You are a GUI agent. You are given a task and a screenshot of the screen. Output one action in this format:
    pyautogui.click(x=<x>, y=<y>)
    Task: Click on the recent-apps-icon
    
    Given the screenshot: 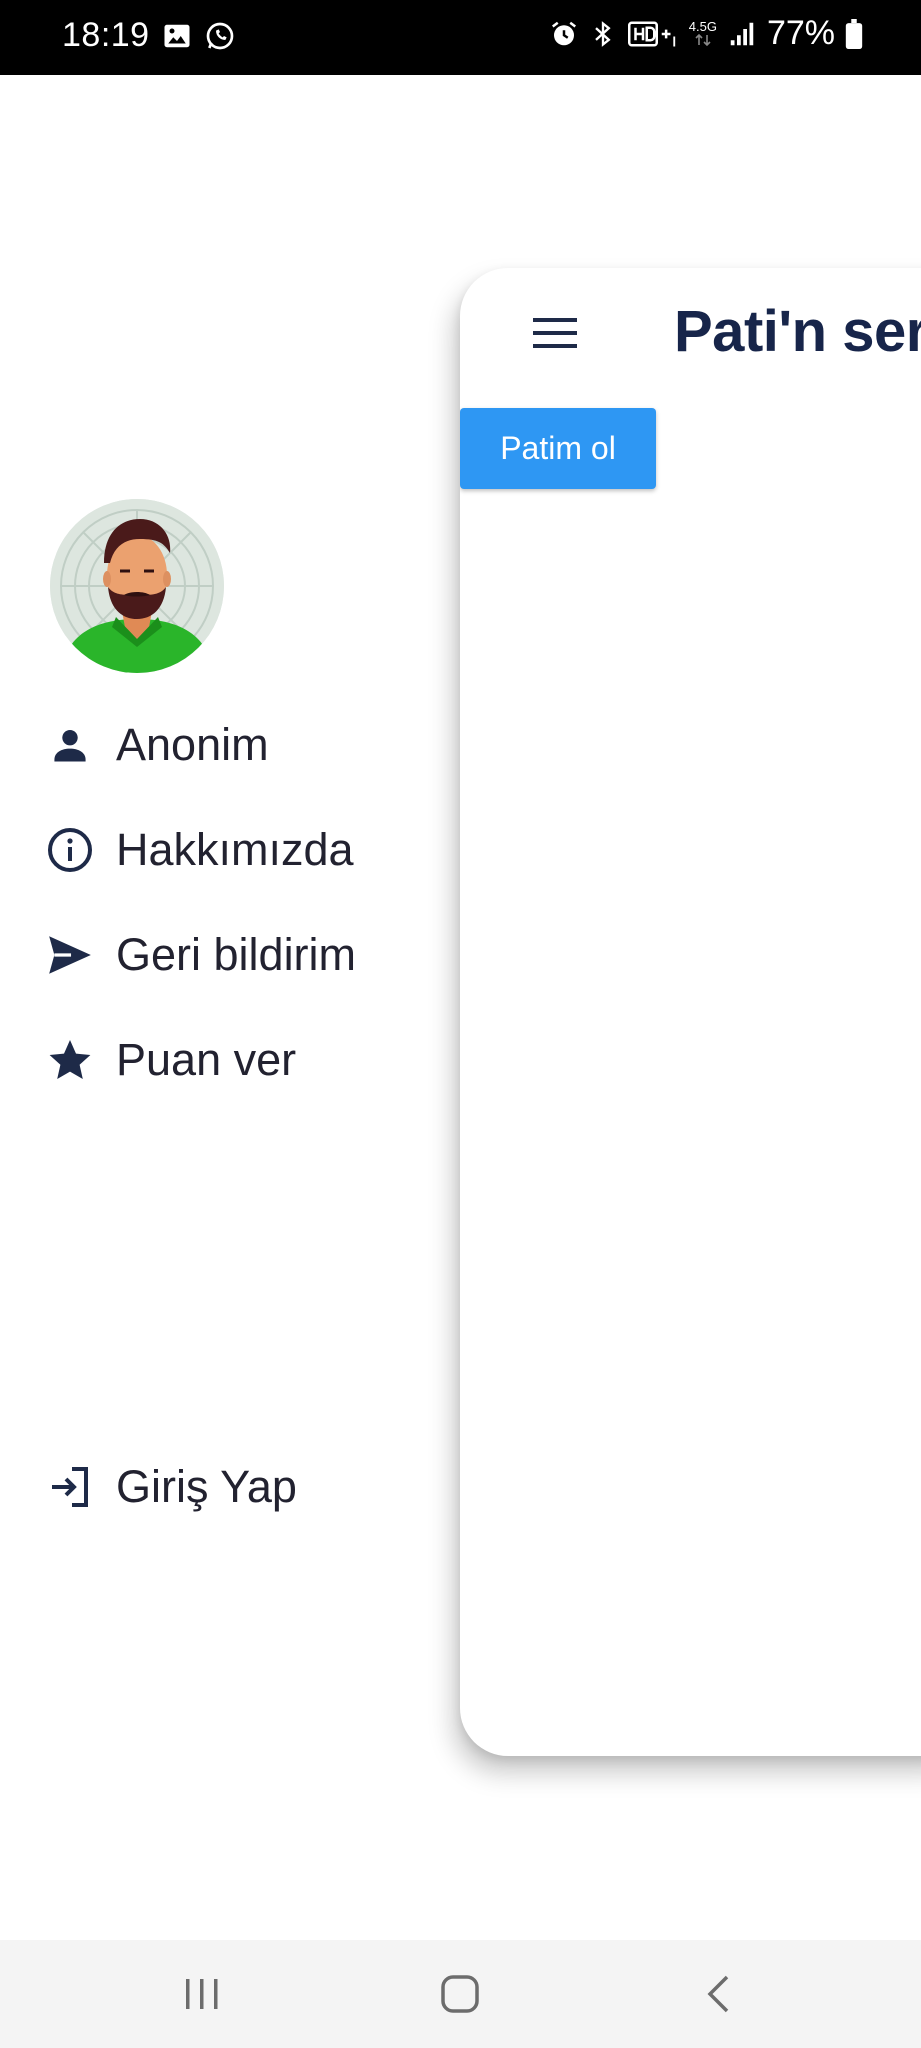 What is the action you would take?
    pyautogui.click(x=202, y=1994)
    